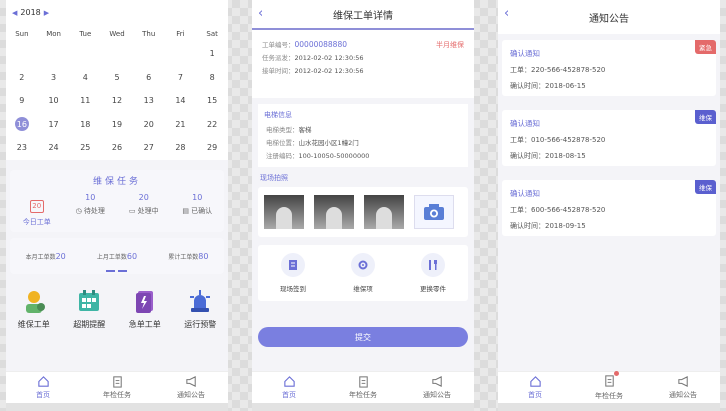 The width and height of the screenshot is (726, 411). Describe the element at coordinates (212, 125) in the screenshot. I see `calendar-day: 22` at that location.